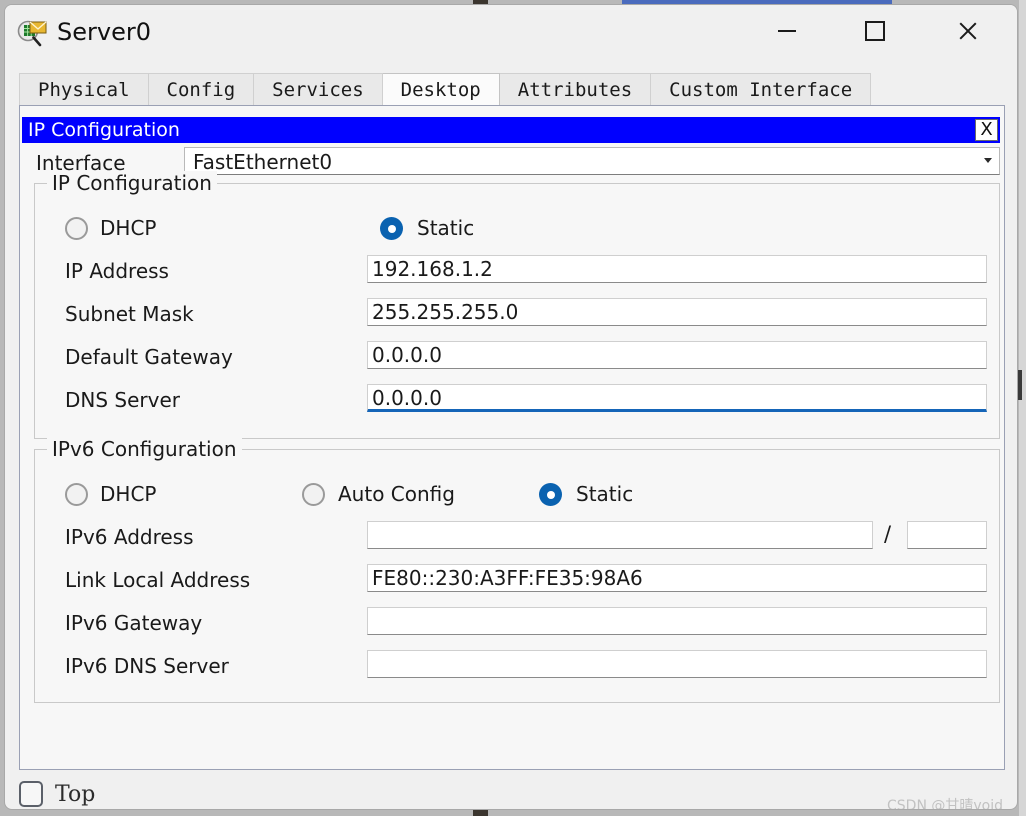 The height and width of the screenshot is (816, 1026). What do you see at coordinates (945, 804) in the screenshot?
I see `watermark-text: CSDN @甘晴void` at bounding box center [945, 804].